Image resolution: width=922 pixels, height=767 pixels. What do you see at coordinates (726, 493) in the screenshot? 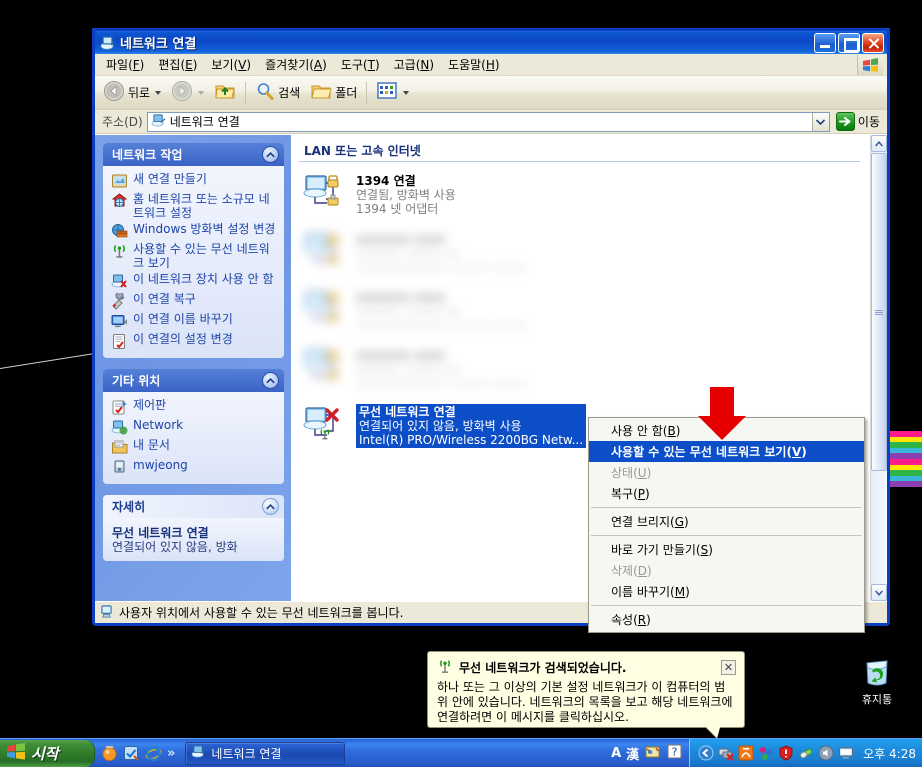
I see `context-menu-item: 복구(P)` at bounding box center [726, 493].